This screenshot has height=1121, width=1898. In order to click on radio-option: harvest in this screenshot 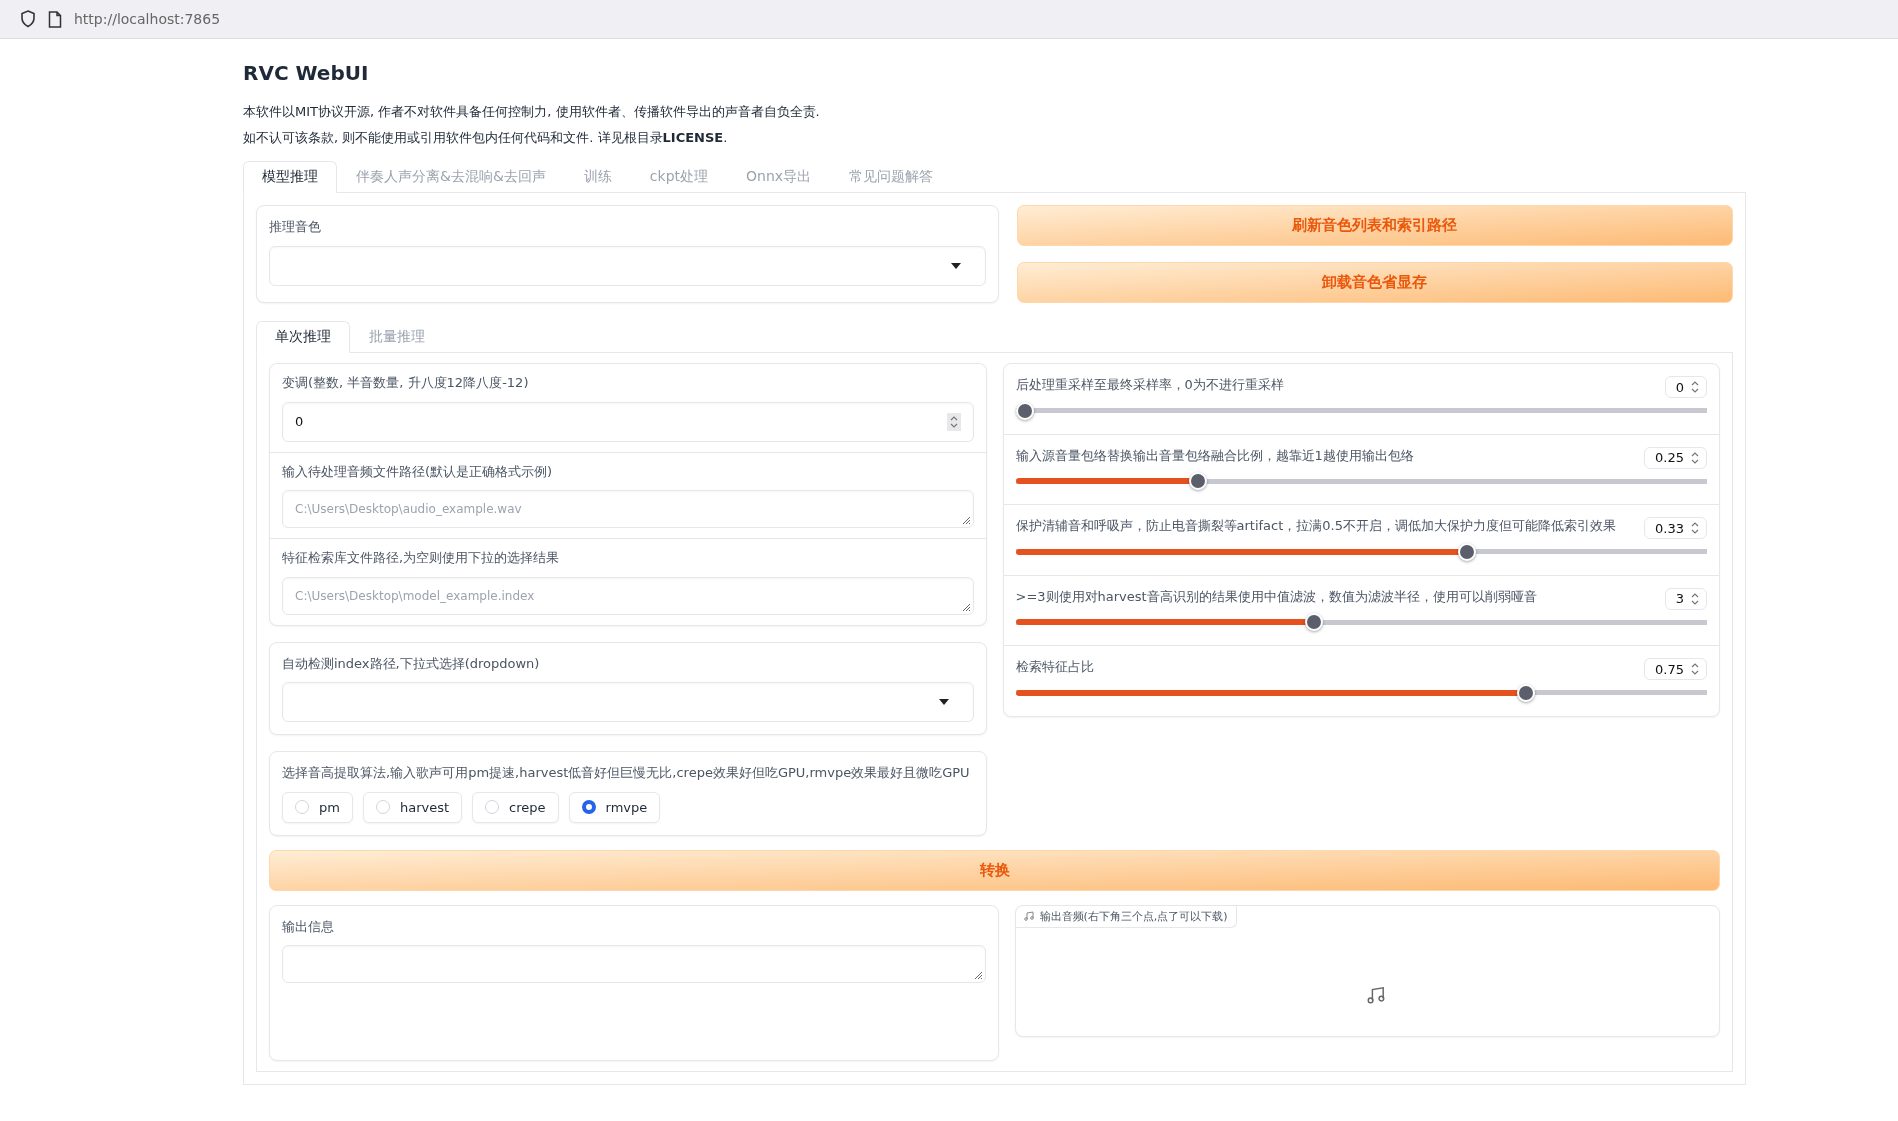, I will do `click(412, 807)`.